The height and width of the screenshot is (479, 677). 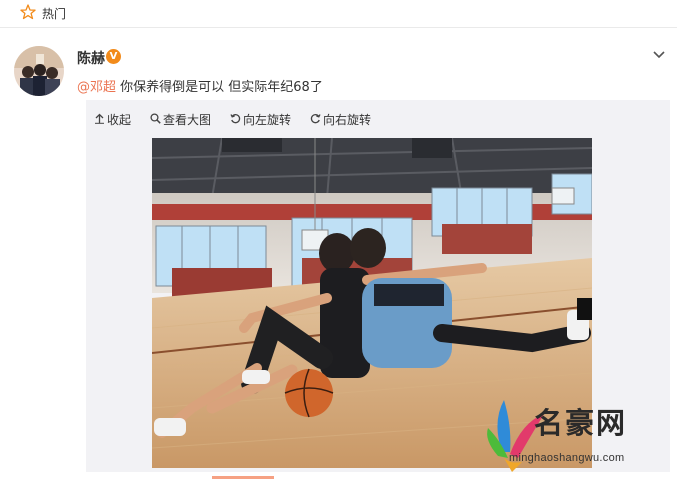 I want to click on rotate-left-icon, so click(x=235, y=119).